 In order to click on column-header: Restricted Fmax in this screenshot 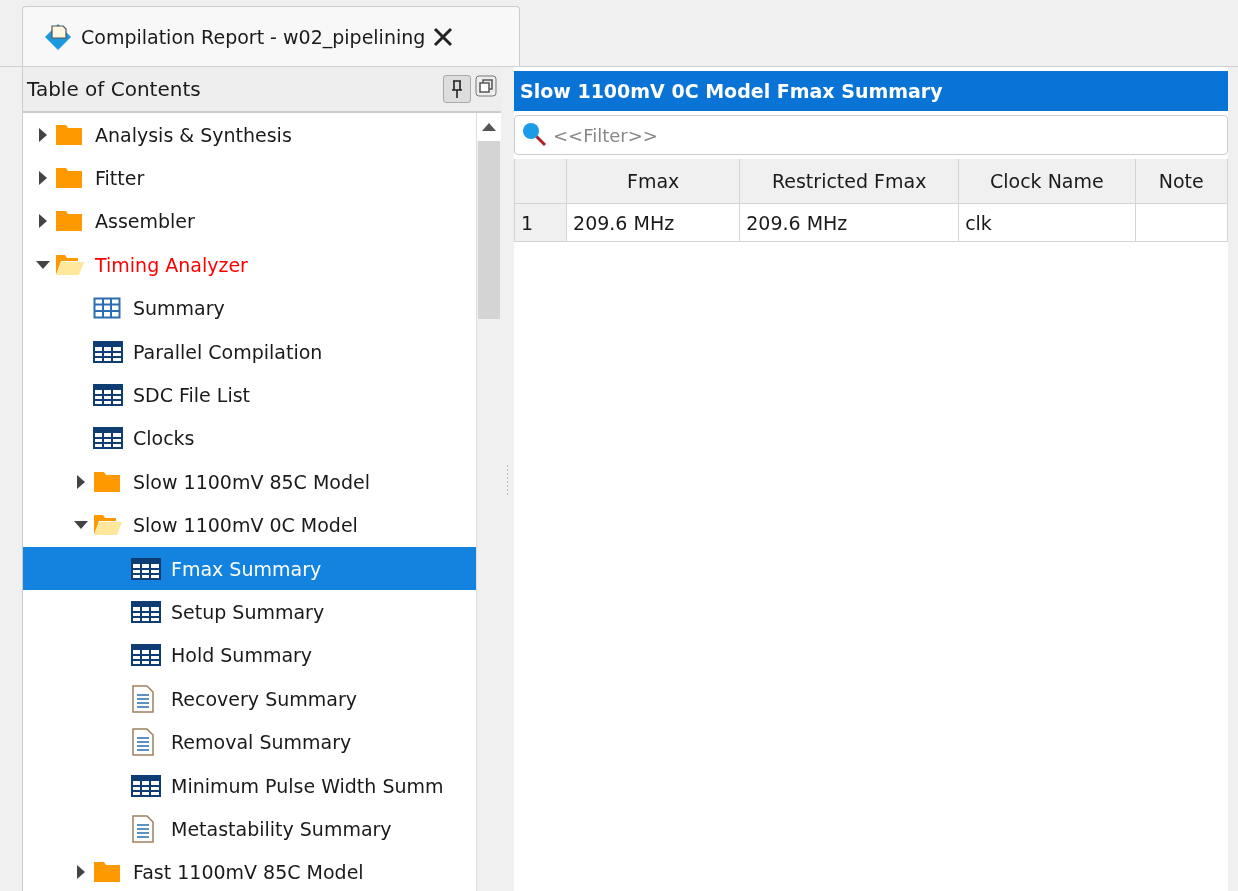, I will do `click(849, 181)`.